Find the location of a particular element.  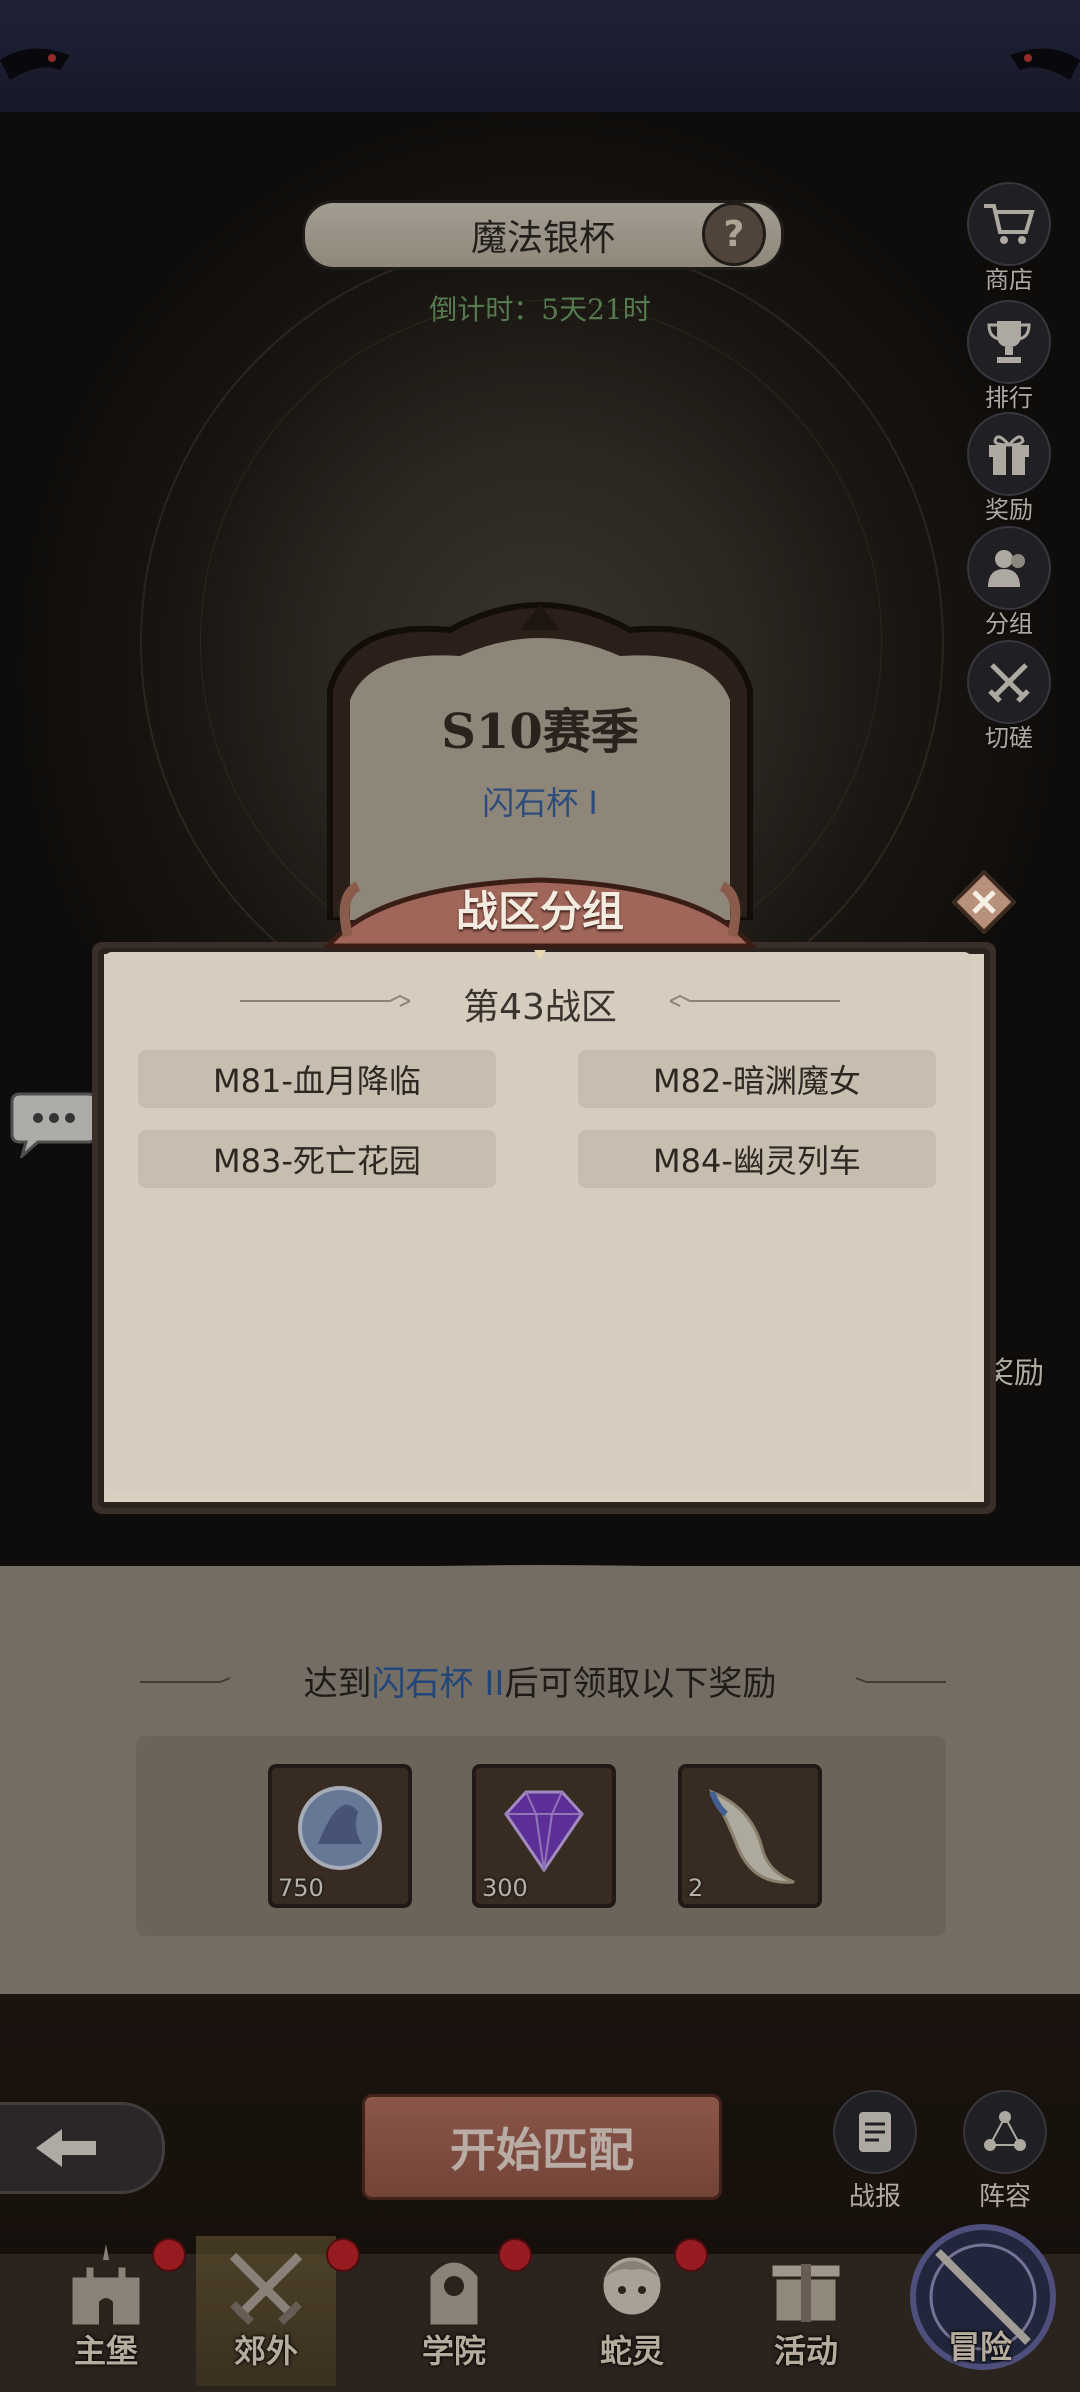

zone-item: M81-血月降临 is located at coordinates (317, 1079).